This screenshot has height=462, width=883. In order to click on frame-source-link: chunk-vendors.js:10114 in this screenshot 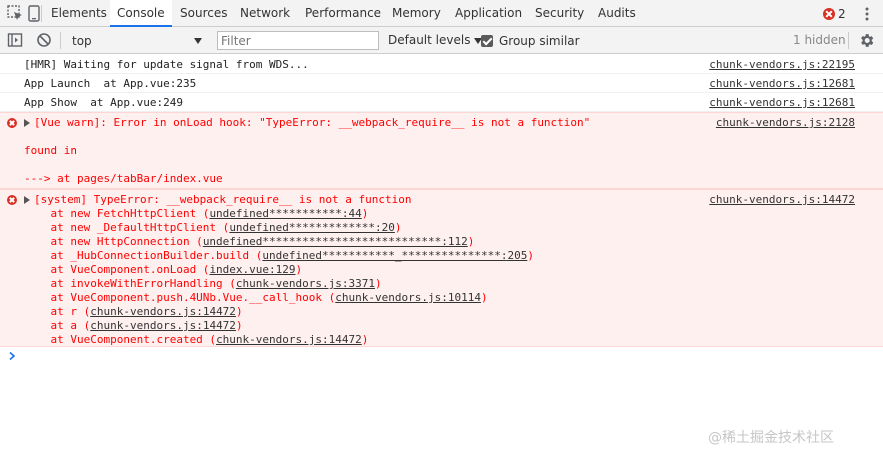, I will do `click(408, 297)`.